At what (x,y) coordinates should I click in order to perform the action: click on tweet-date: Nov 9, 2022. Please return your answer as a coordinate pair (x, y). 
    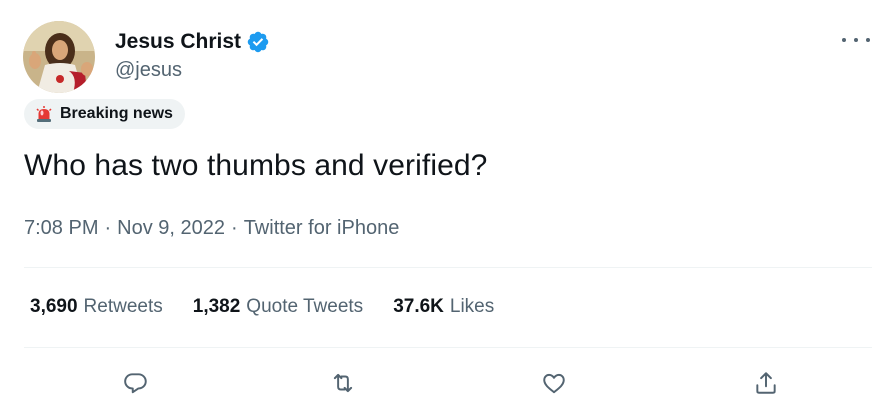
    Looking at the image, I should click on (171, 228).